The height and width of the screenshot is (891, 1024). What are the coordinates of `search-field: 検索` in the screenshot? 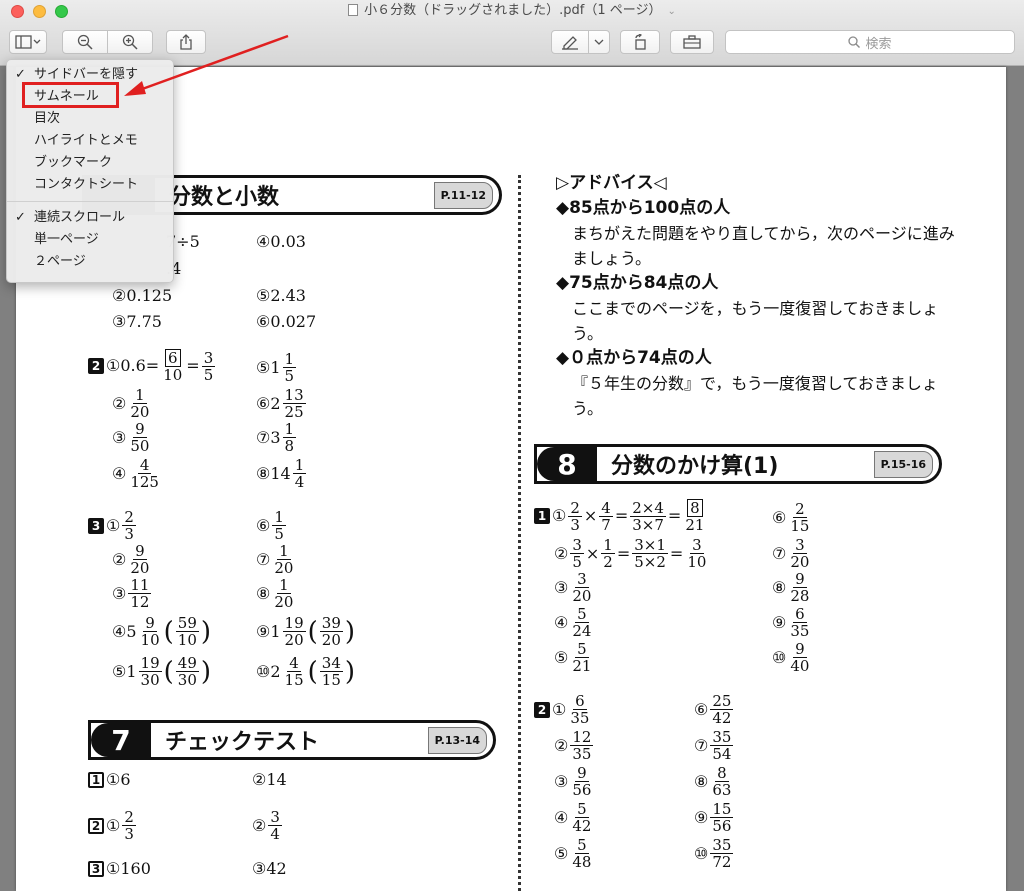 It's located at (870, 42).